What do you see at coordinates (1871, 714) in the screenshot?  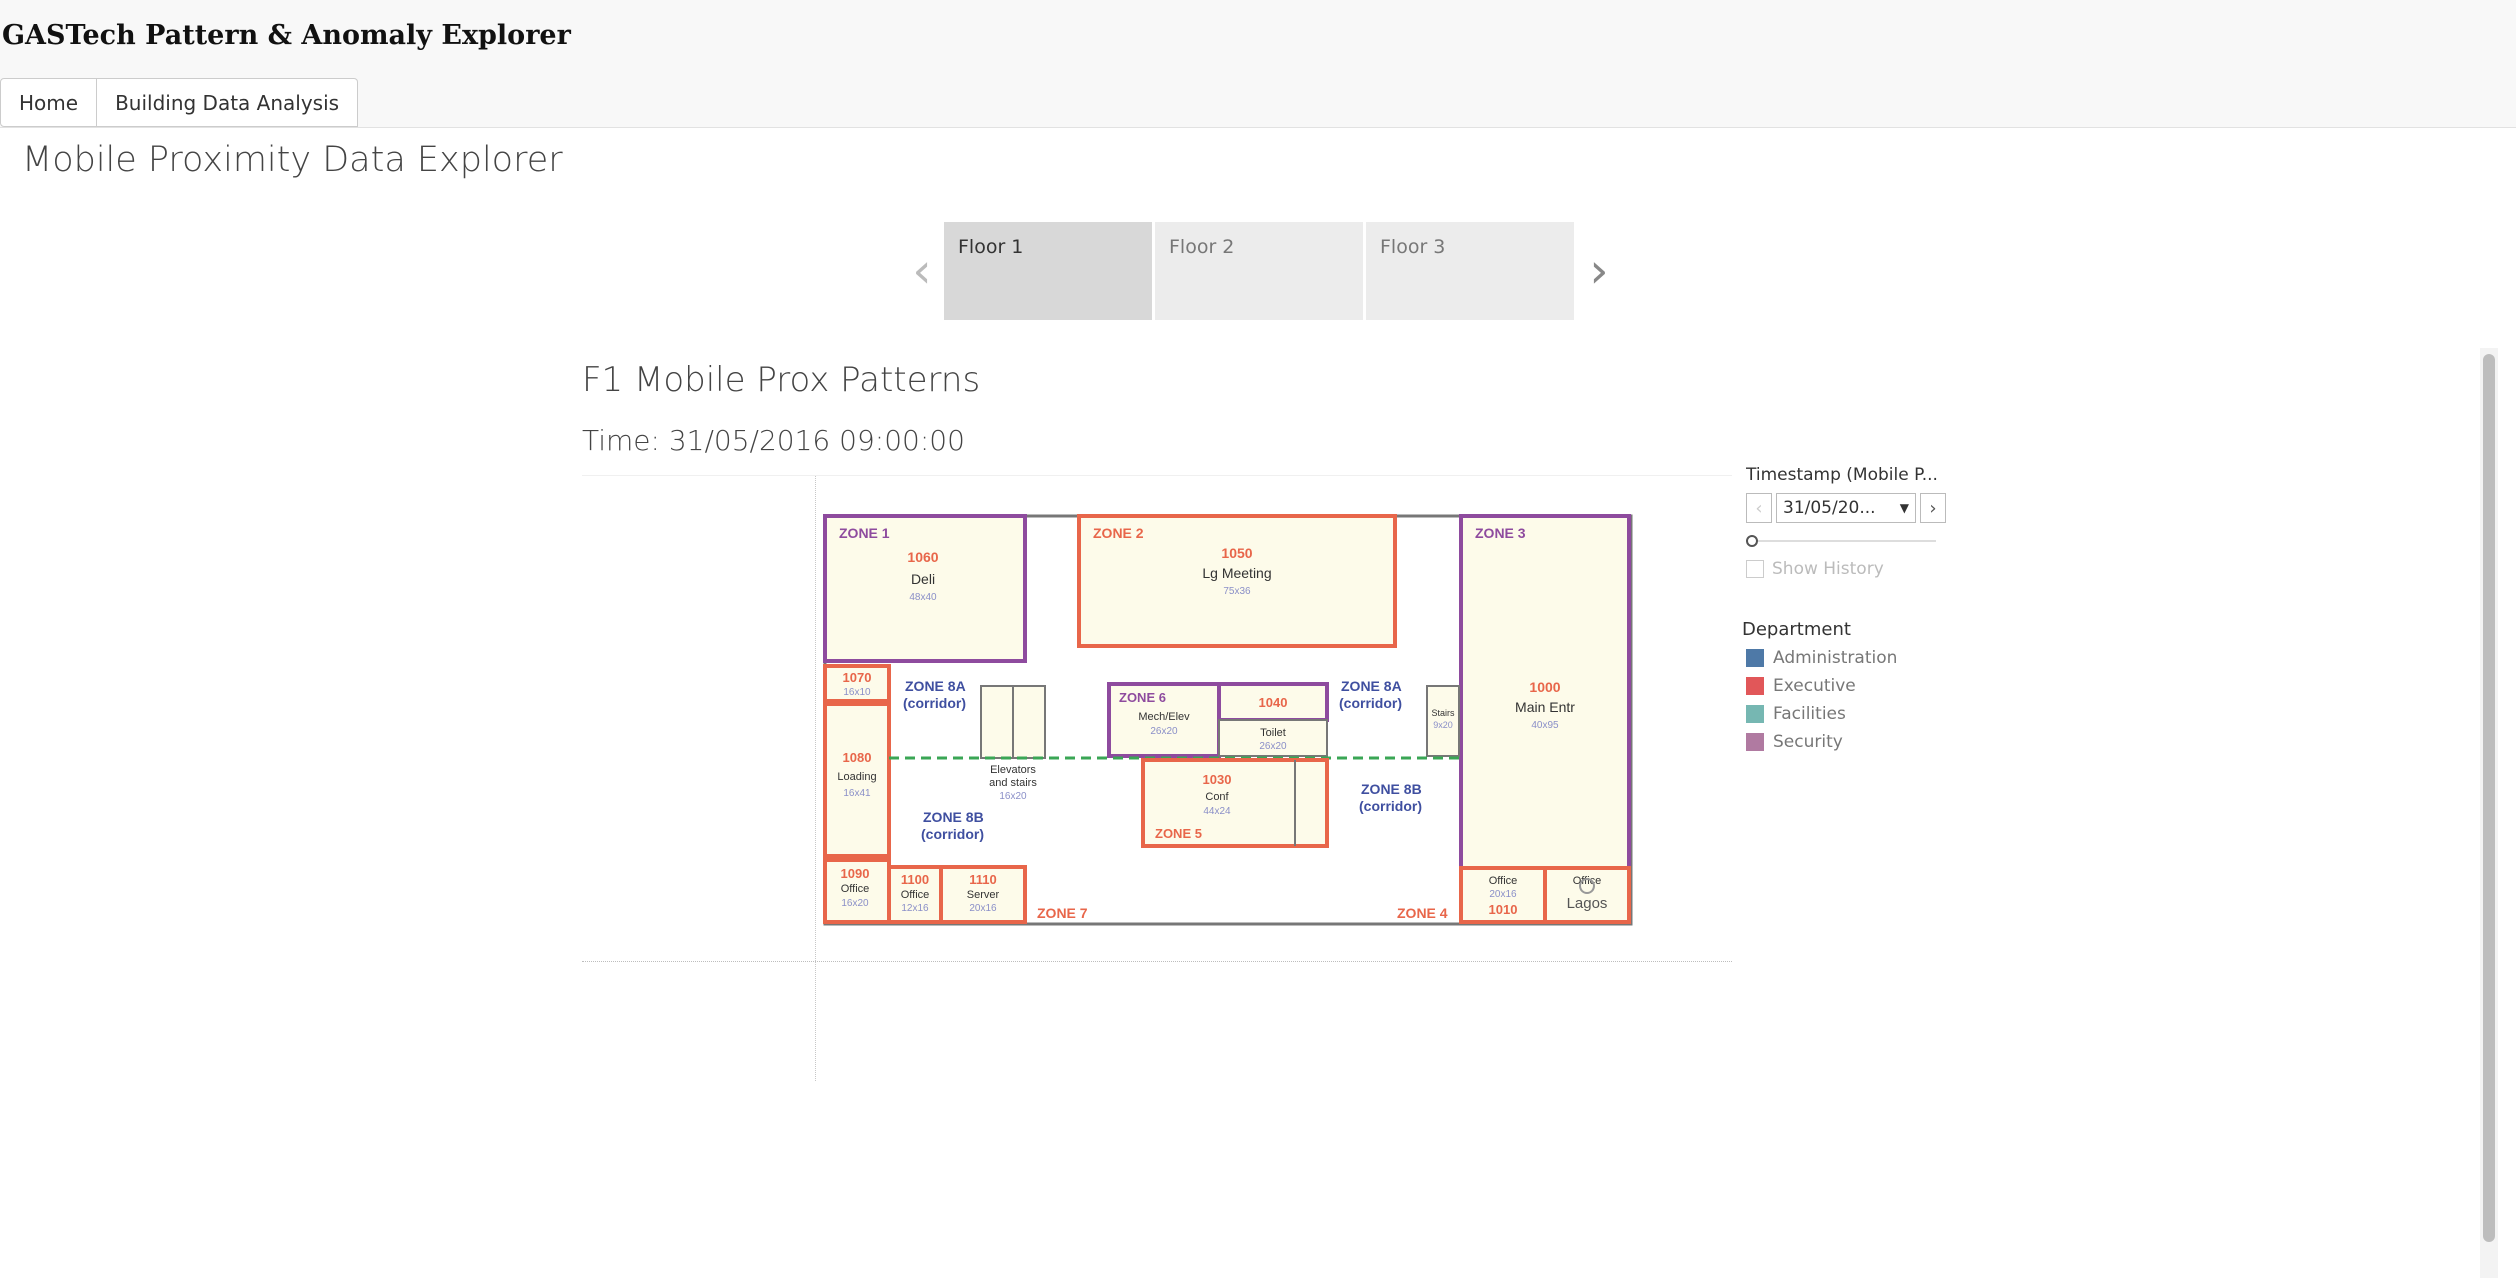 I see `legend-item-facilities: Facilities` at bounding box center [1871, 714].